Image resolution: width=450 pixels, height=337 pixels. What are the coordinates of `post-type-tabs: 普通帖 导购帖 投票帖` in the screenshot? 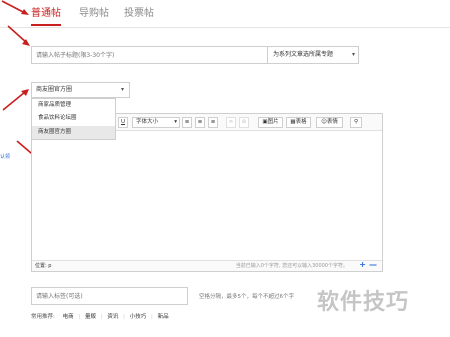 It's located at (225, 14).